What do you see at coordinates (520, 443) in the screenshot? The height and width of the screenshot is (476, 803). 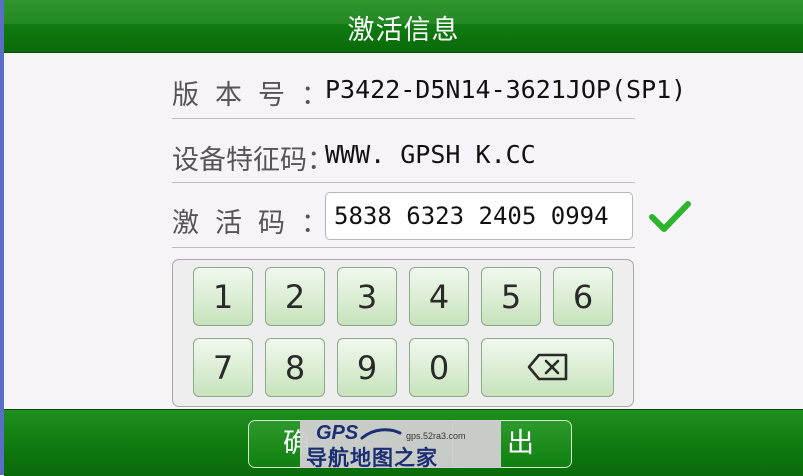 I see `exit-button-label: 出` at bounding box center [520, 443].